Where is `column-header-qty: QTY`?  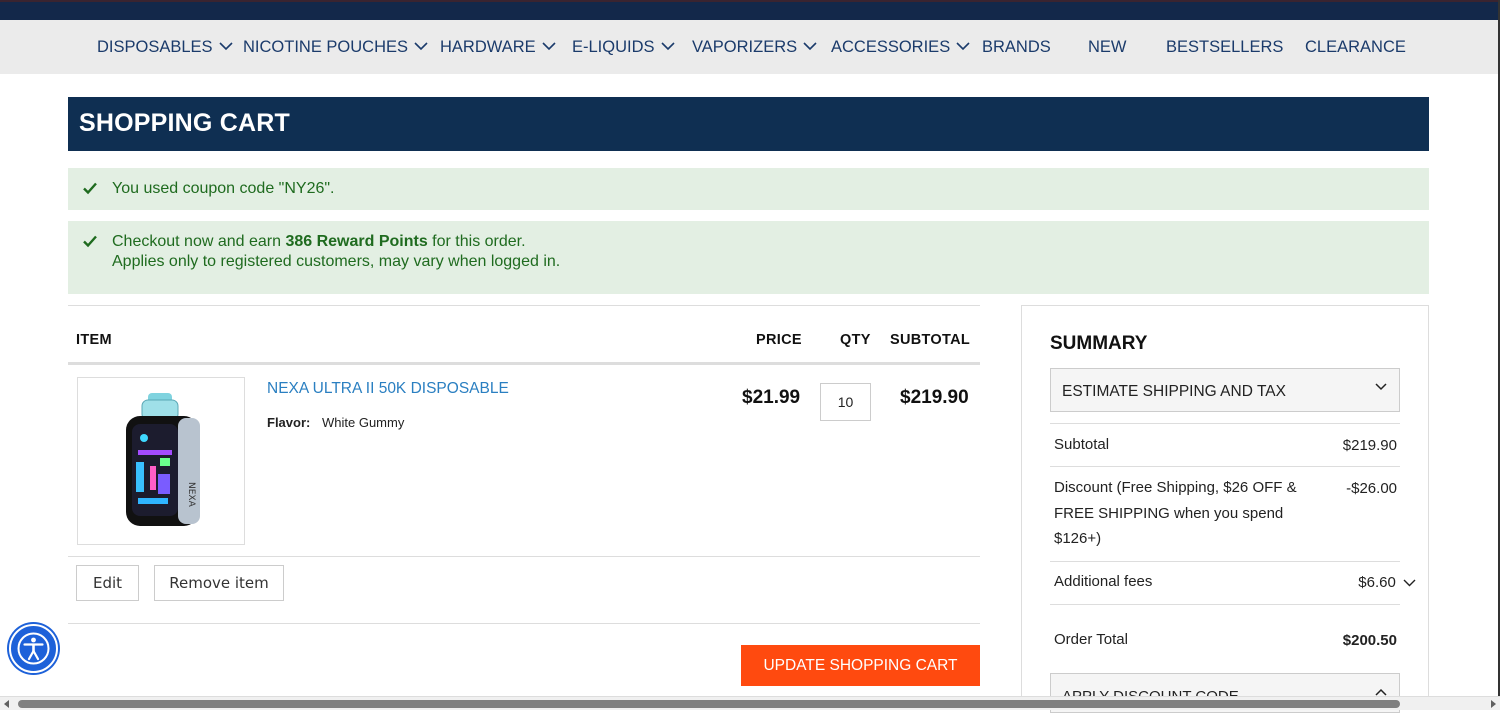
column-header-qty: QTY is located at coordinates (855, 340).